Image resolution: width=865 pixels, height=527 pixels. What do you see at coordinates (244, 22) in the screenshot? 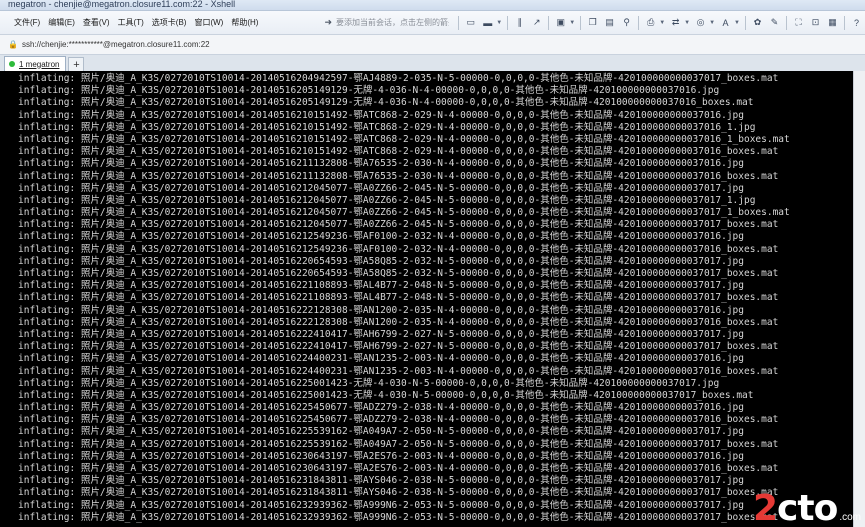
I see `menu-help: 帮助(H)` at bounding box center [244, 22].